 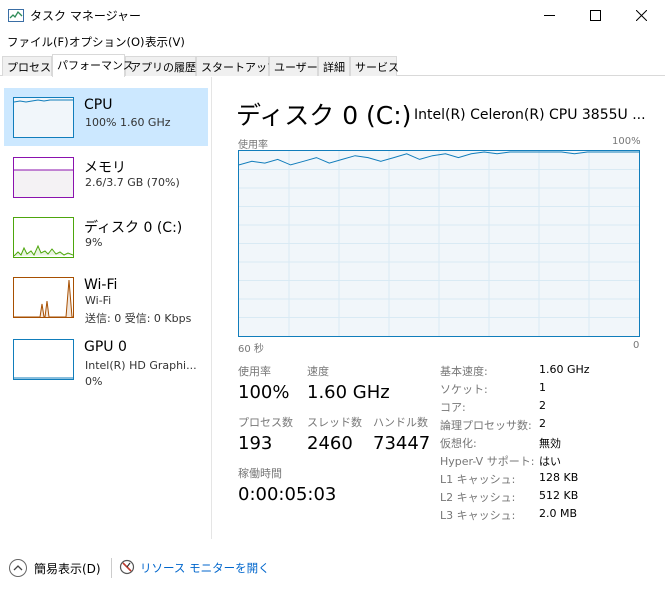 I want to click on sidebar-item-title: GPU 0, so click(x=105, y=347).